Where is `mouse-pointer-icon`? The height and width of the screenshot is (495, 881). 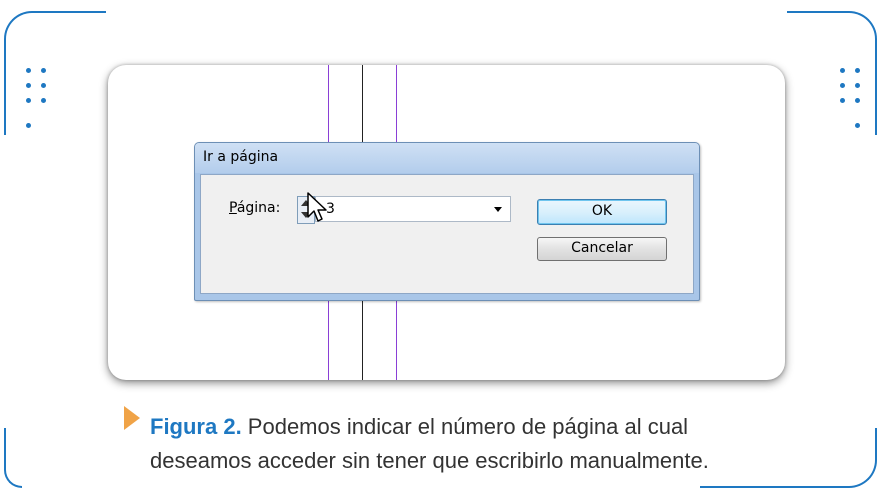
mouse-pointer-icon is located at coordinates (317, 207).